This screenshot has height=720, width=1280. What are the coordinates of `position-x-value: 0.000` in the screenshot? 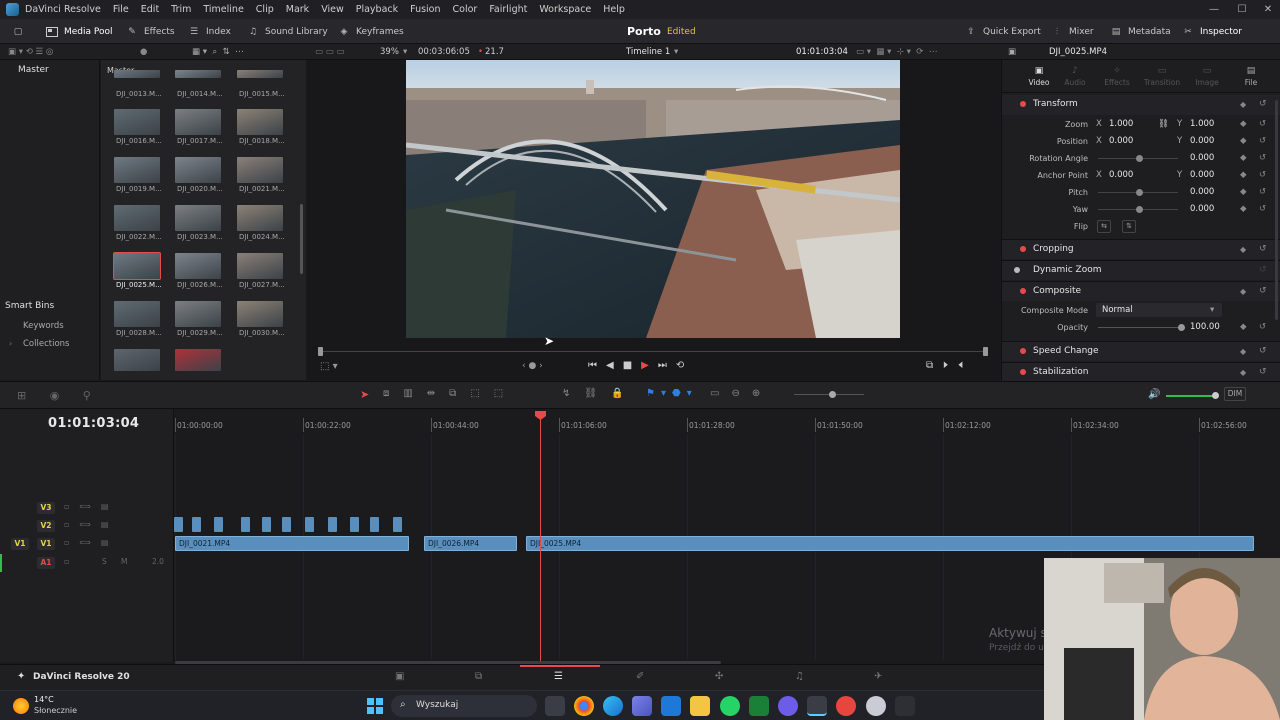 It's located at (1121, 141).